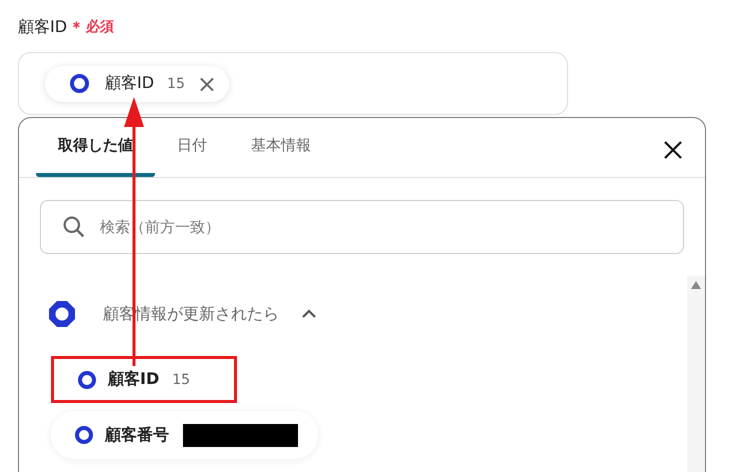 The image size is (742, 472). I want to click on field-label: 顧客ID, so click(43, 27).